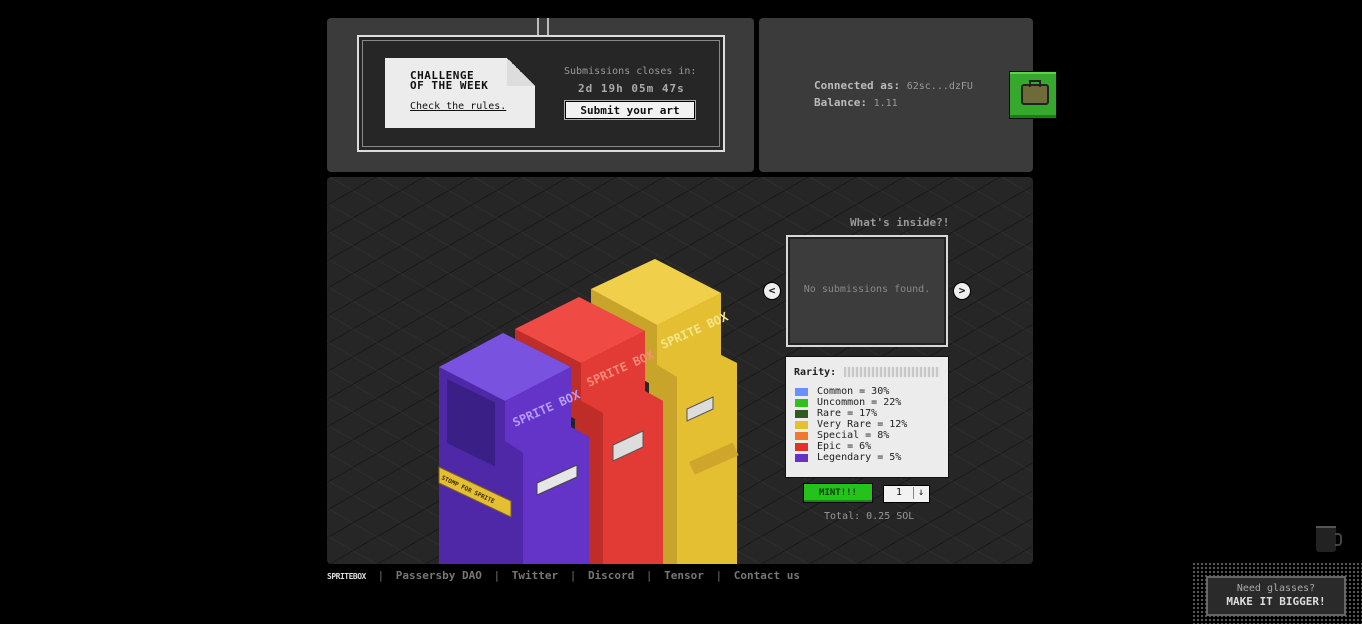 This screenshot has width=1362, height=624. I want to click on rarity-bar, so click(892, 372).